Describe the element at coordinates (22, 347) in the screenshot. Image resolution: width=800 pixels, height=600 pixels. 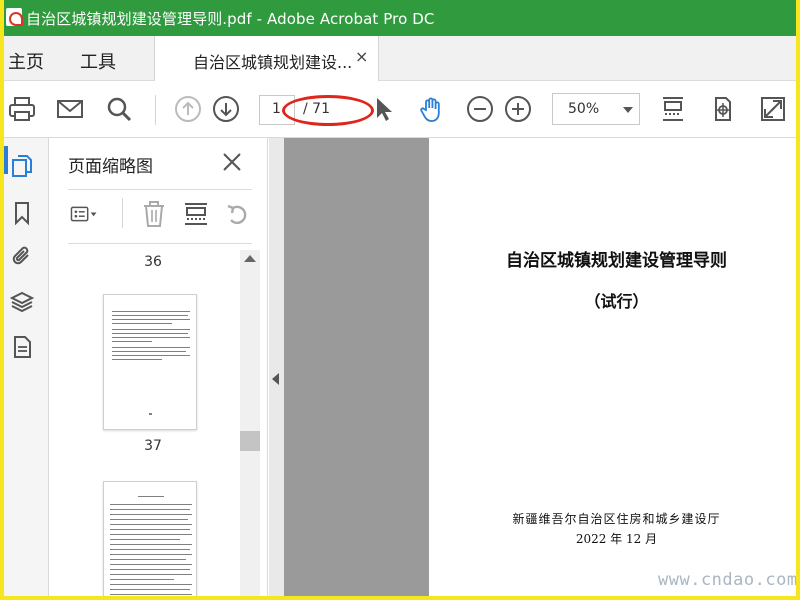
I see `document-icon` at that location.